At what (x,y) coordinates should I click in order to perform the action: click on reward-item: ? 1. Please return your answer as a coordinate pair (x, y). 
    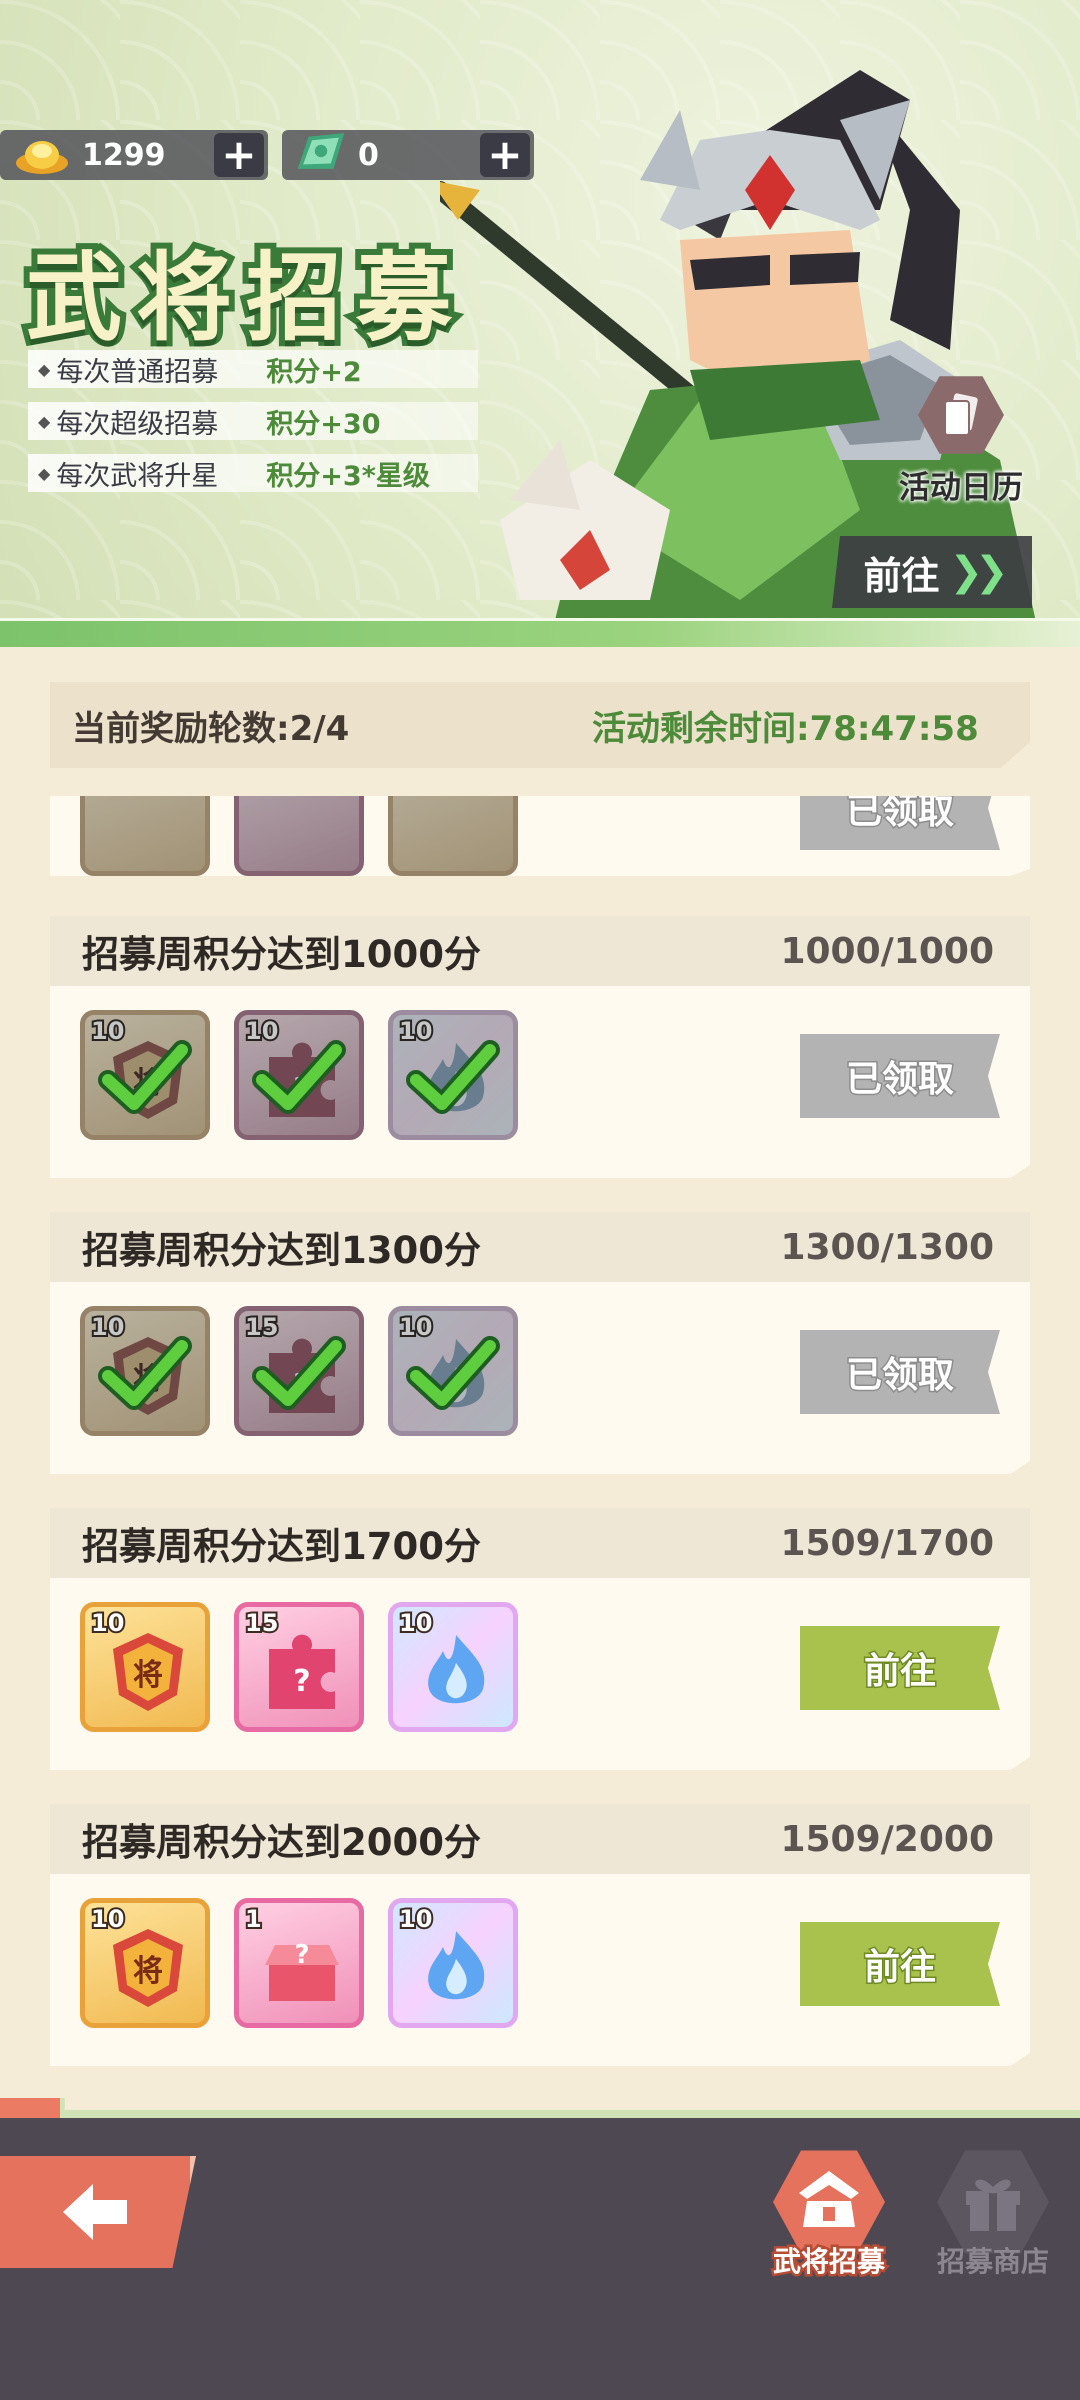
    Looking at the image, I should click on (299, 1963).